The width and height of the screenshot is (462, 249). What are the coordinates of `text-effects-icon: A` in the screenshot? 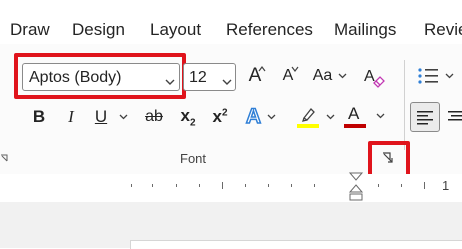 It's located at (253, 116).